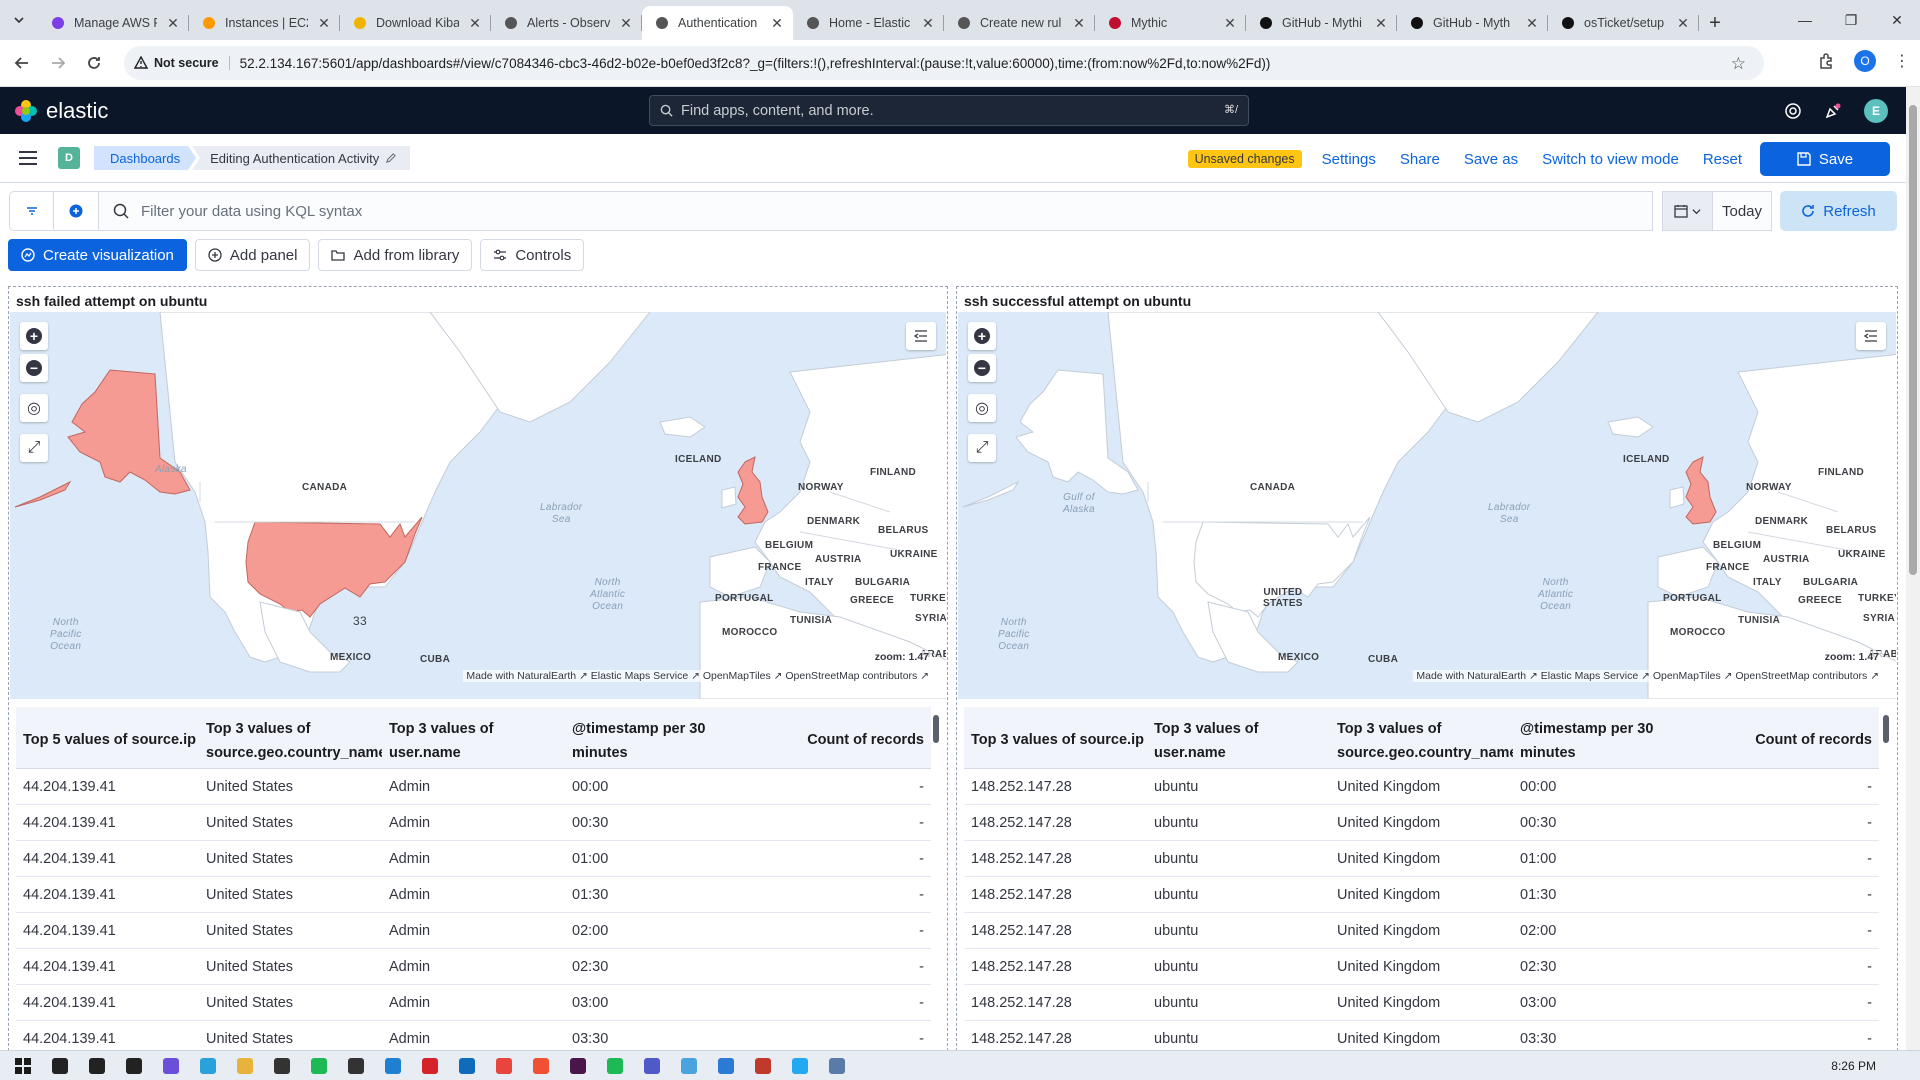 The height and width of the screenshot is (1080, 1920). Describe the element at coordinates (1491, 159) in the screenshot. I see `save-as-link: Save as` at that location.